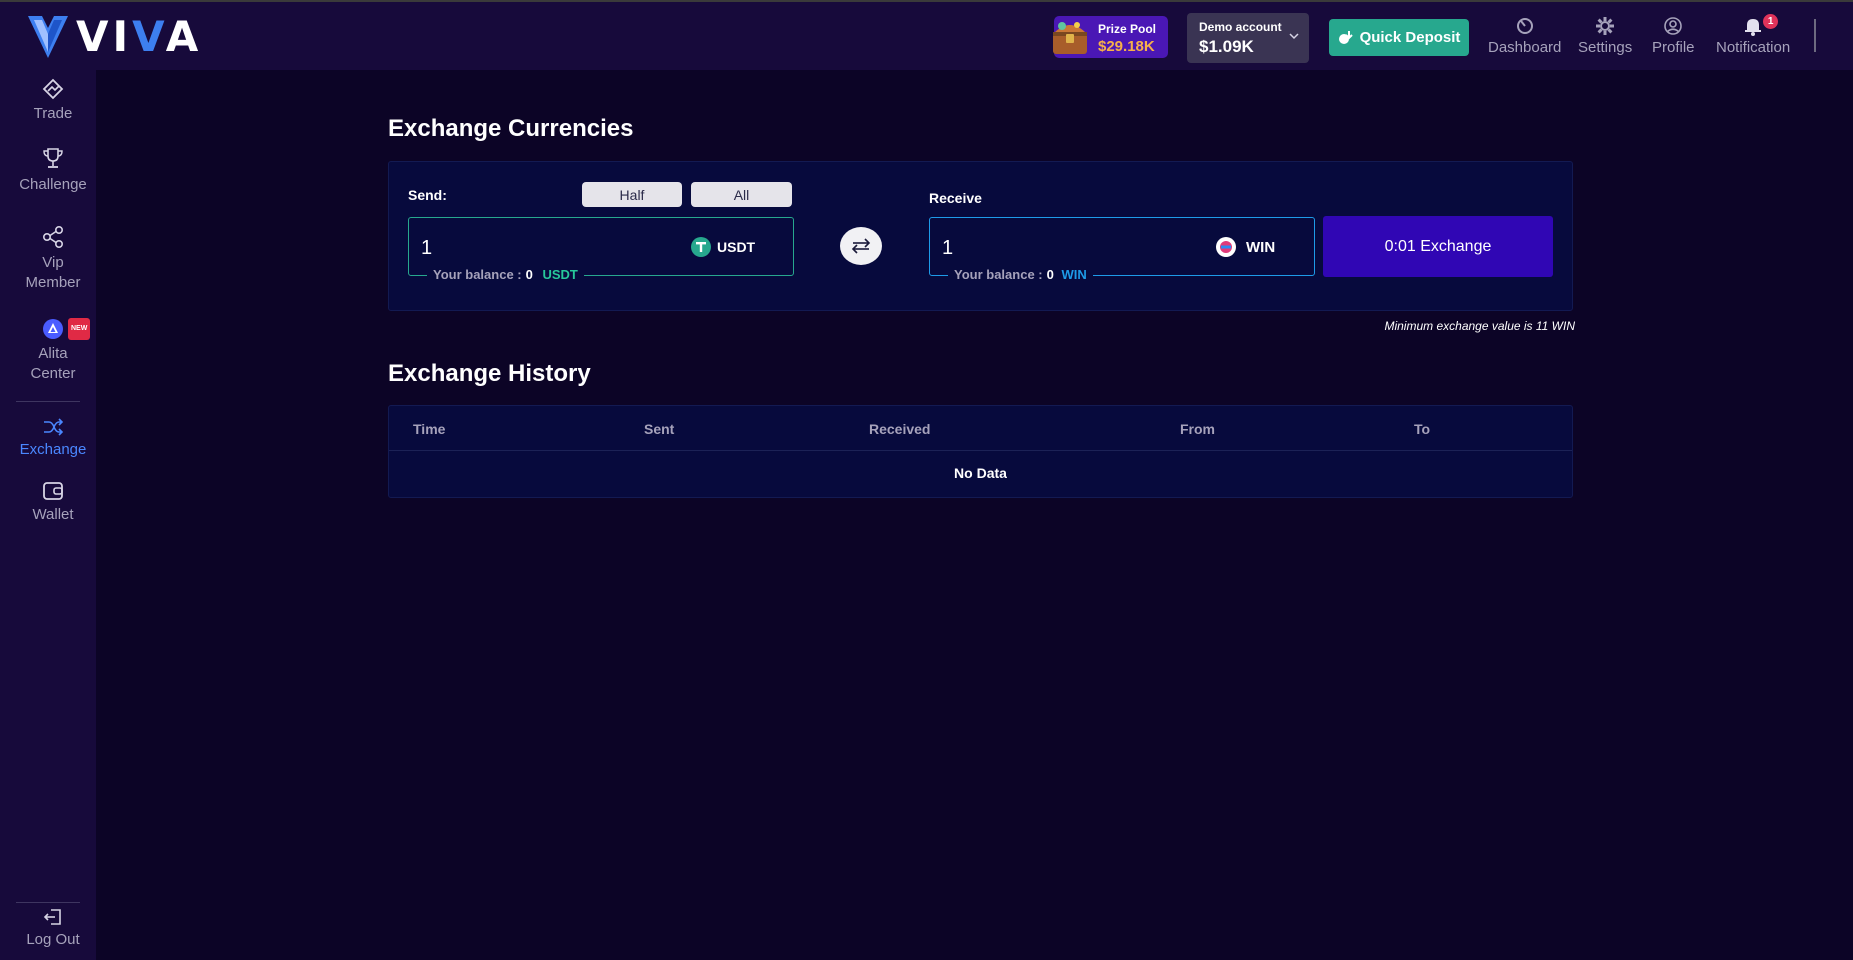 This screenshot has height=960, width=1853. I want to click on send-balance-label: Your balance :, so click(477, 274).